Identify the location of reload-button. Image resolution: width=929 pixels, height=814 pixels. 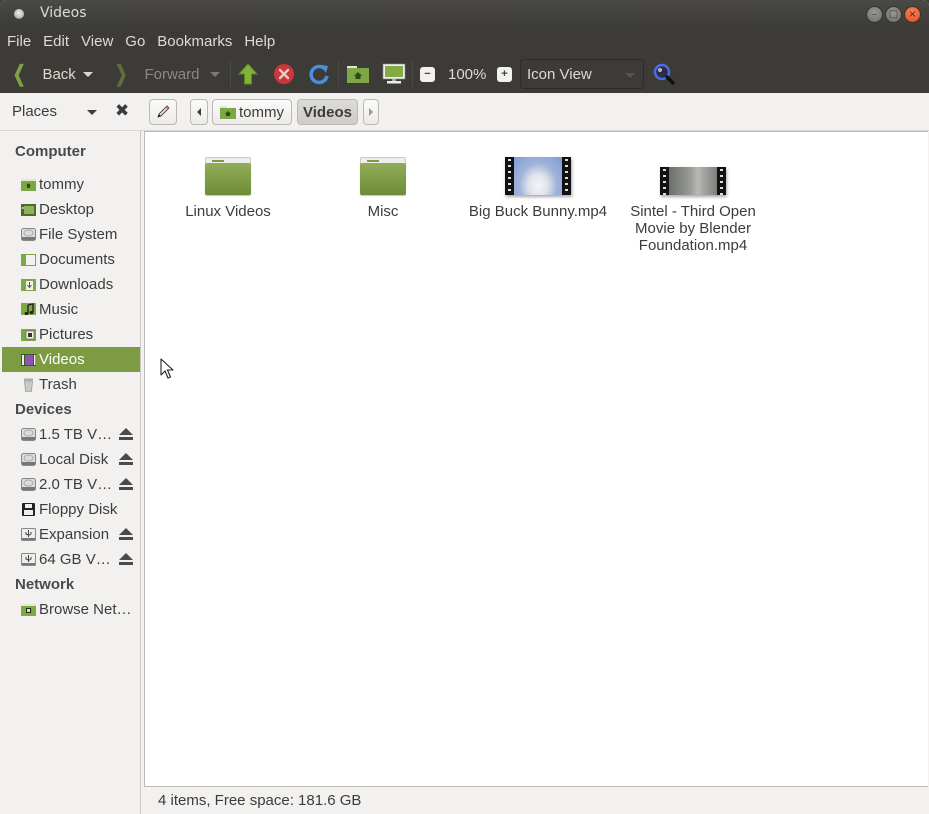
(319, 74).